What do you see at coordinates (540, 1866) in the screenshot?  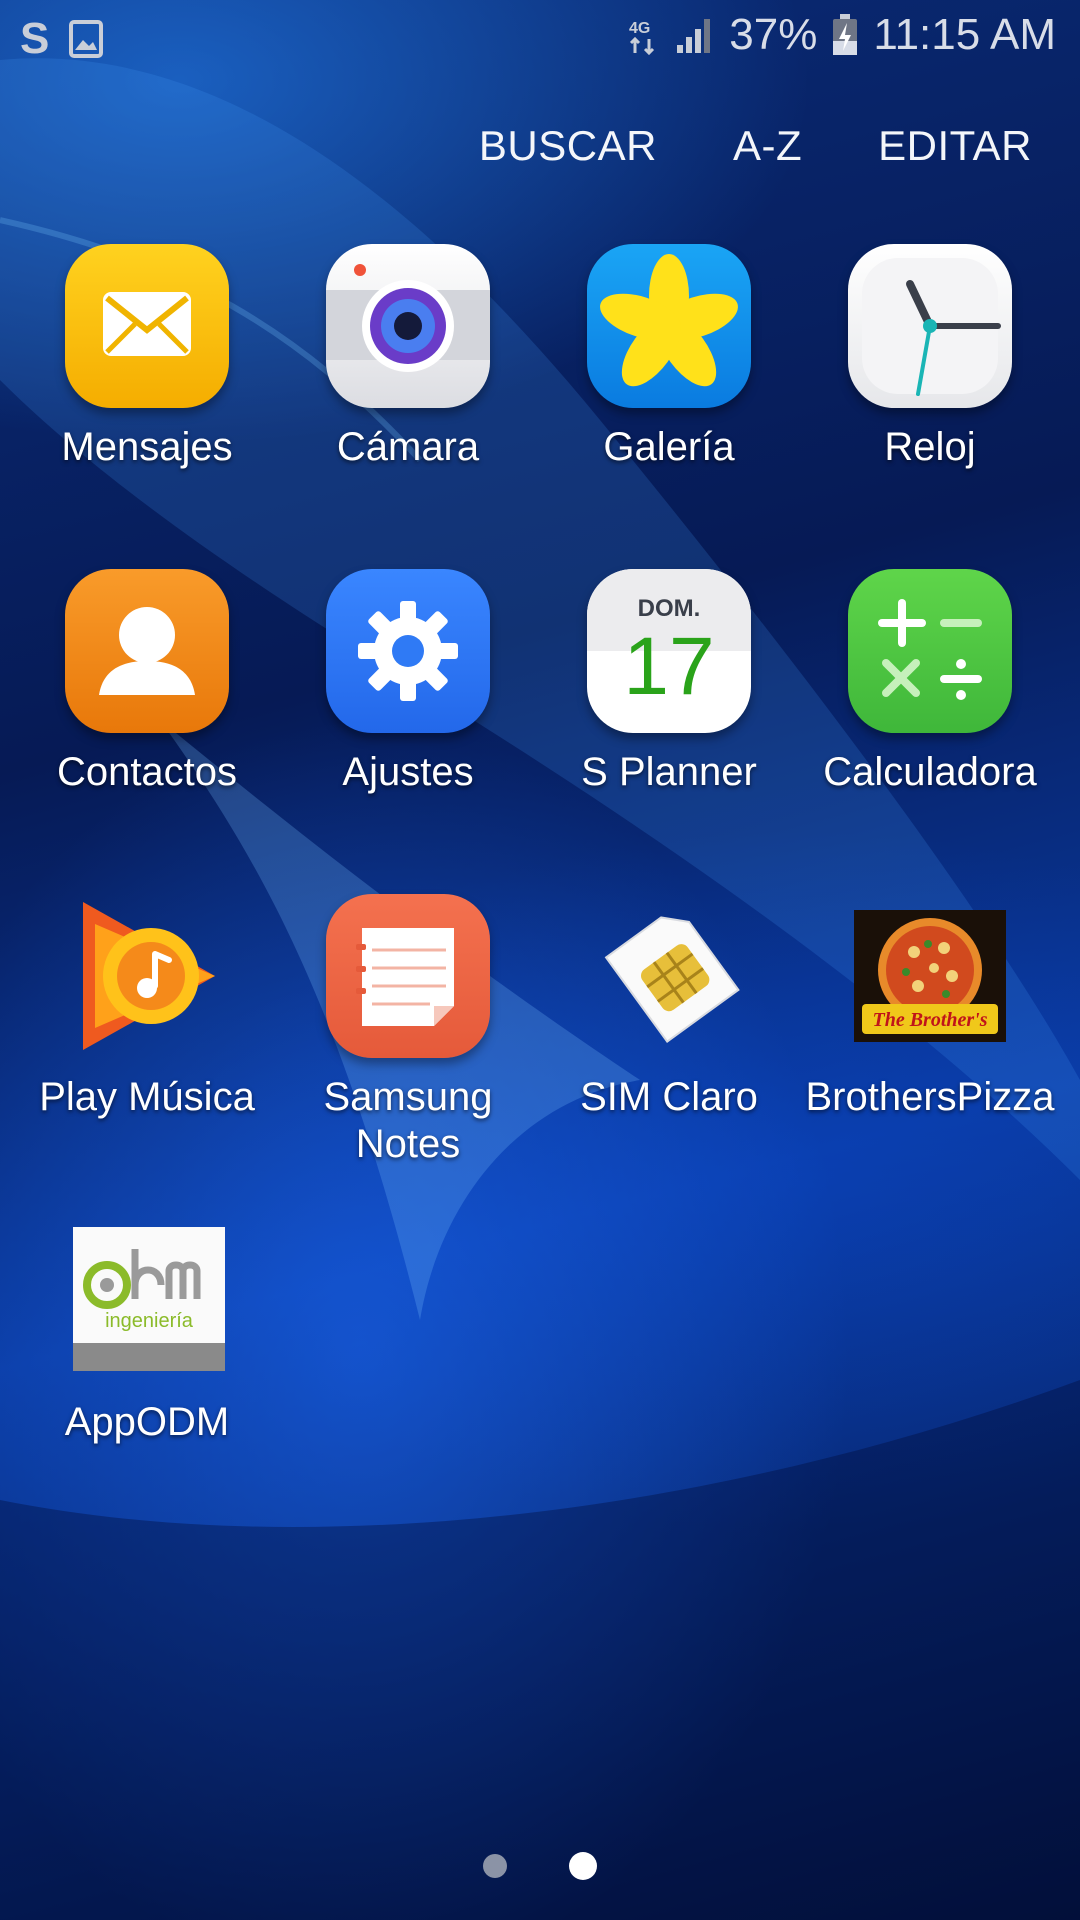 I see `page-indicator` at bounding box center [540, 1866].